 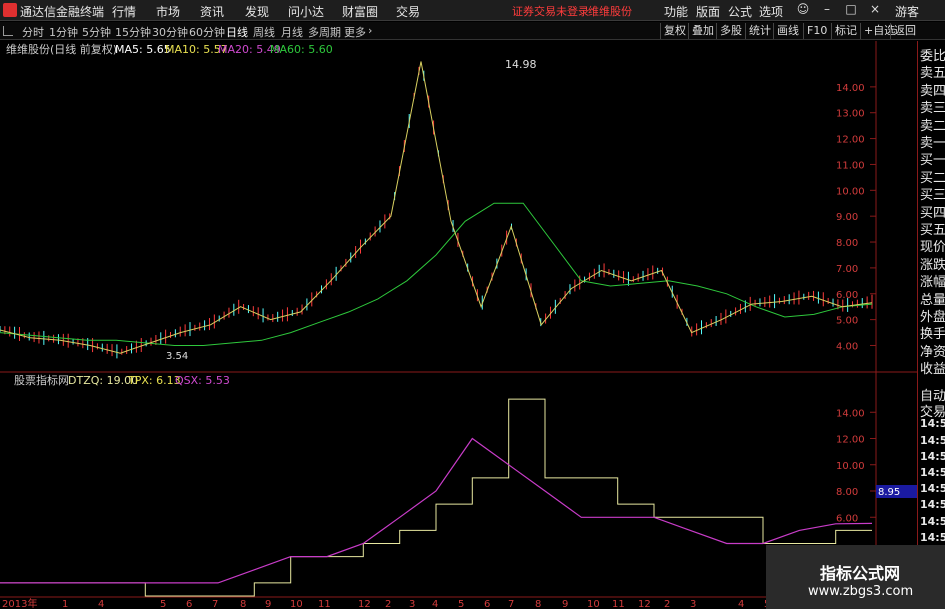 I want to click on user-label: 游客, so click(x=907, y=11).